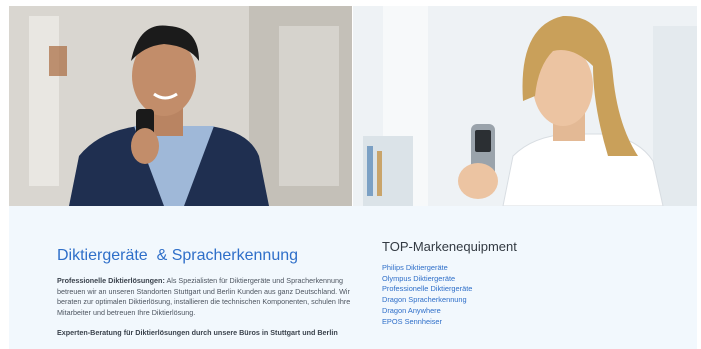  Describe the element at coordinates (449, 246) in the screenshot. I see `brands-heading: TOP-Markenequipment` at that location.